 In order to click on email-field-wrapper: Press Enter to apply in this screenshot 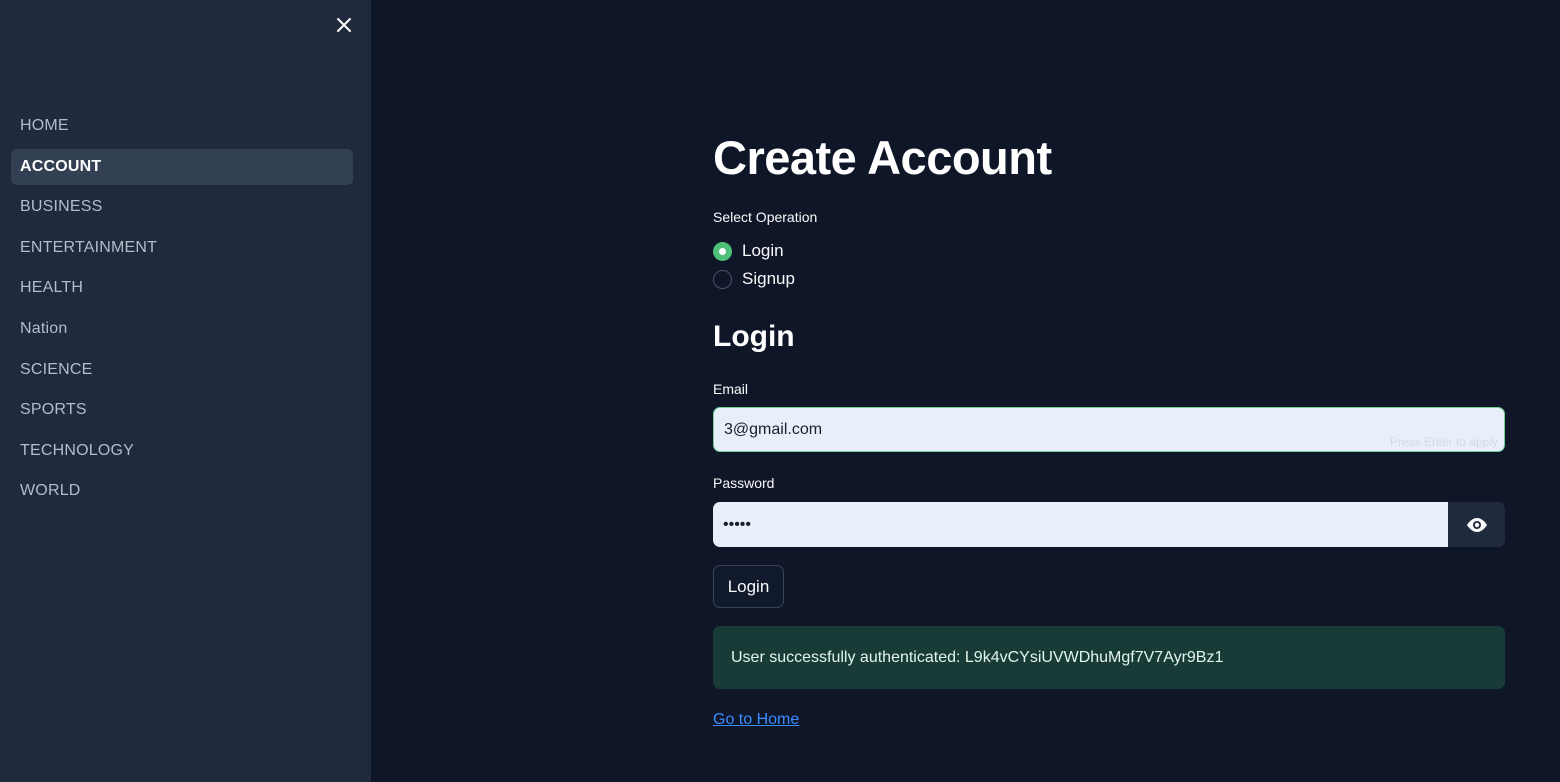, I will do `click(1109, 429)`.